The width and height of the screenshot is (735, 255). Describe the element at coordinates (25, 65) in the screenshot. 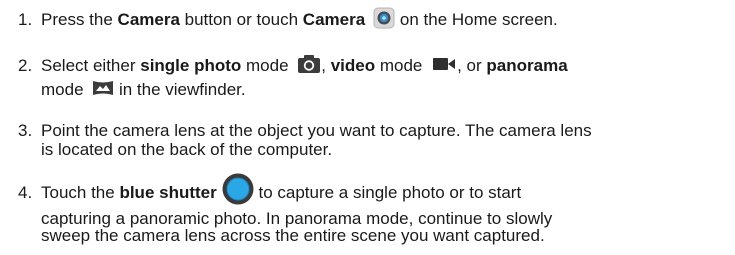

I see `step-number: 2.` at that location.